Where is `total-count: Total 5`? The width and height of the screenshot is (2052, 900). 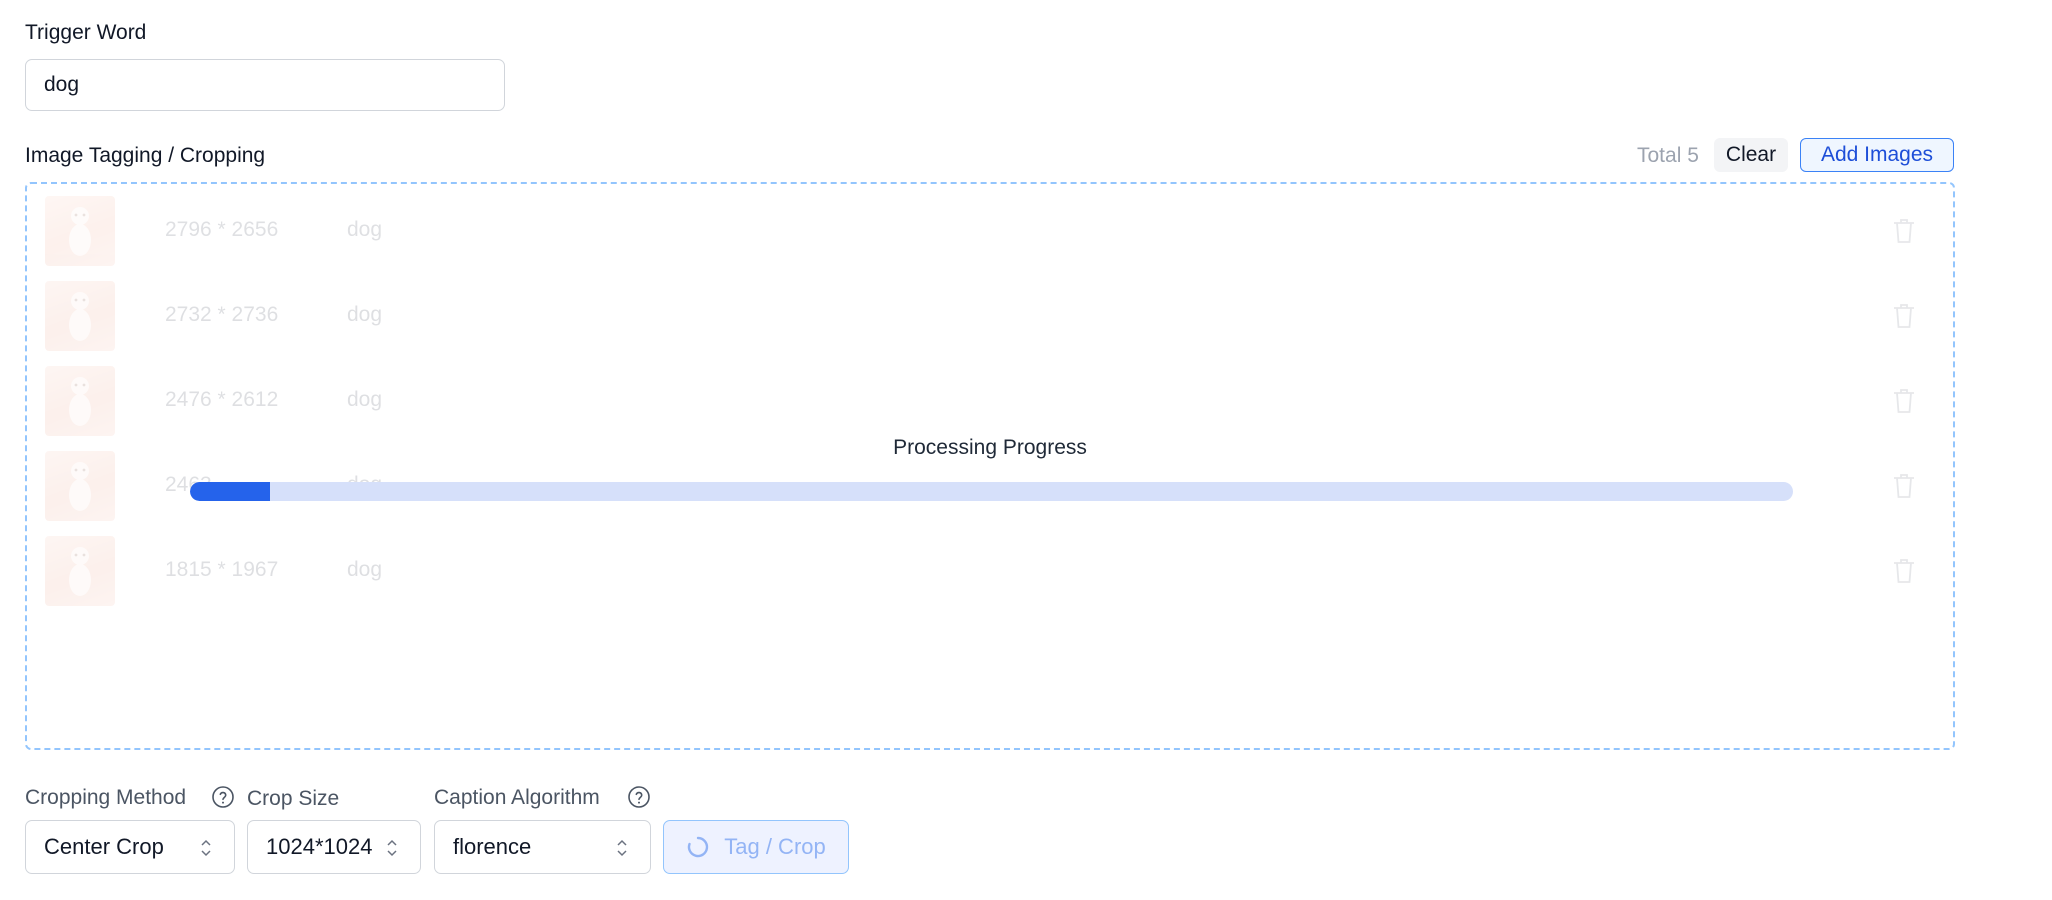
total-count: Total 5 is located at coordinates (1668, 155).